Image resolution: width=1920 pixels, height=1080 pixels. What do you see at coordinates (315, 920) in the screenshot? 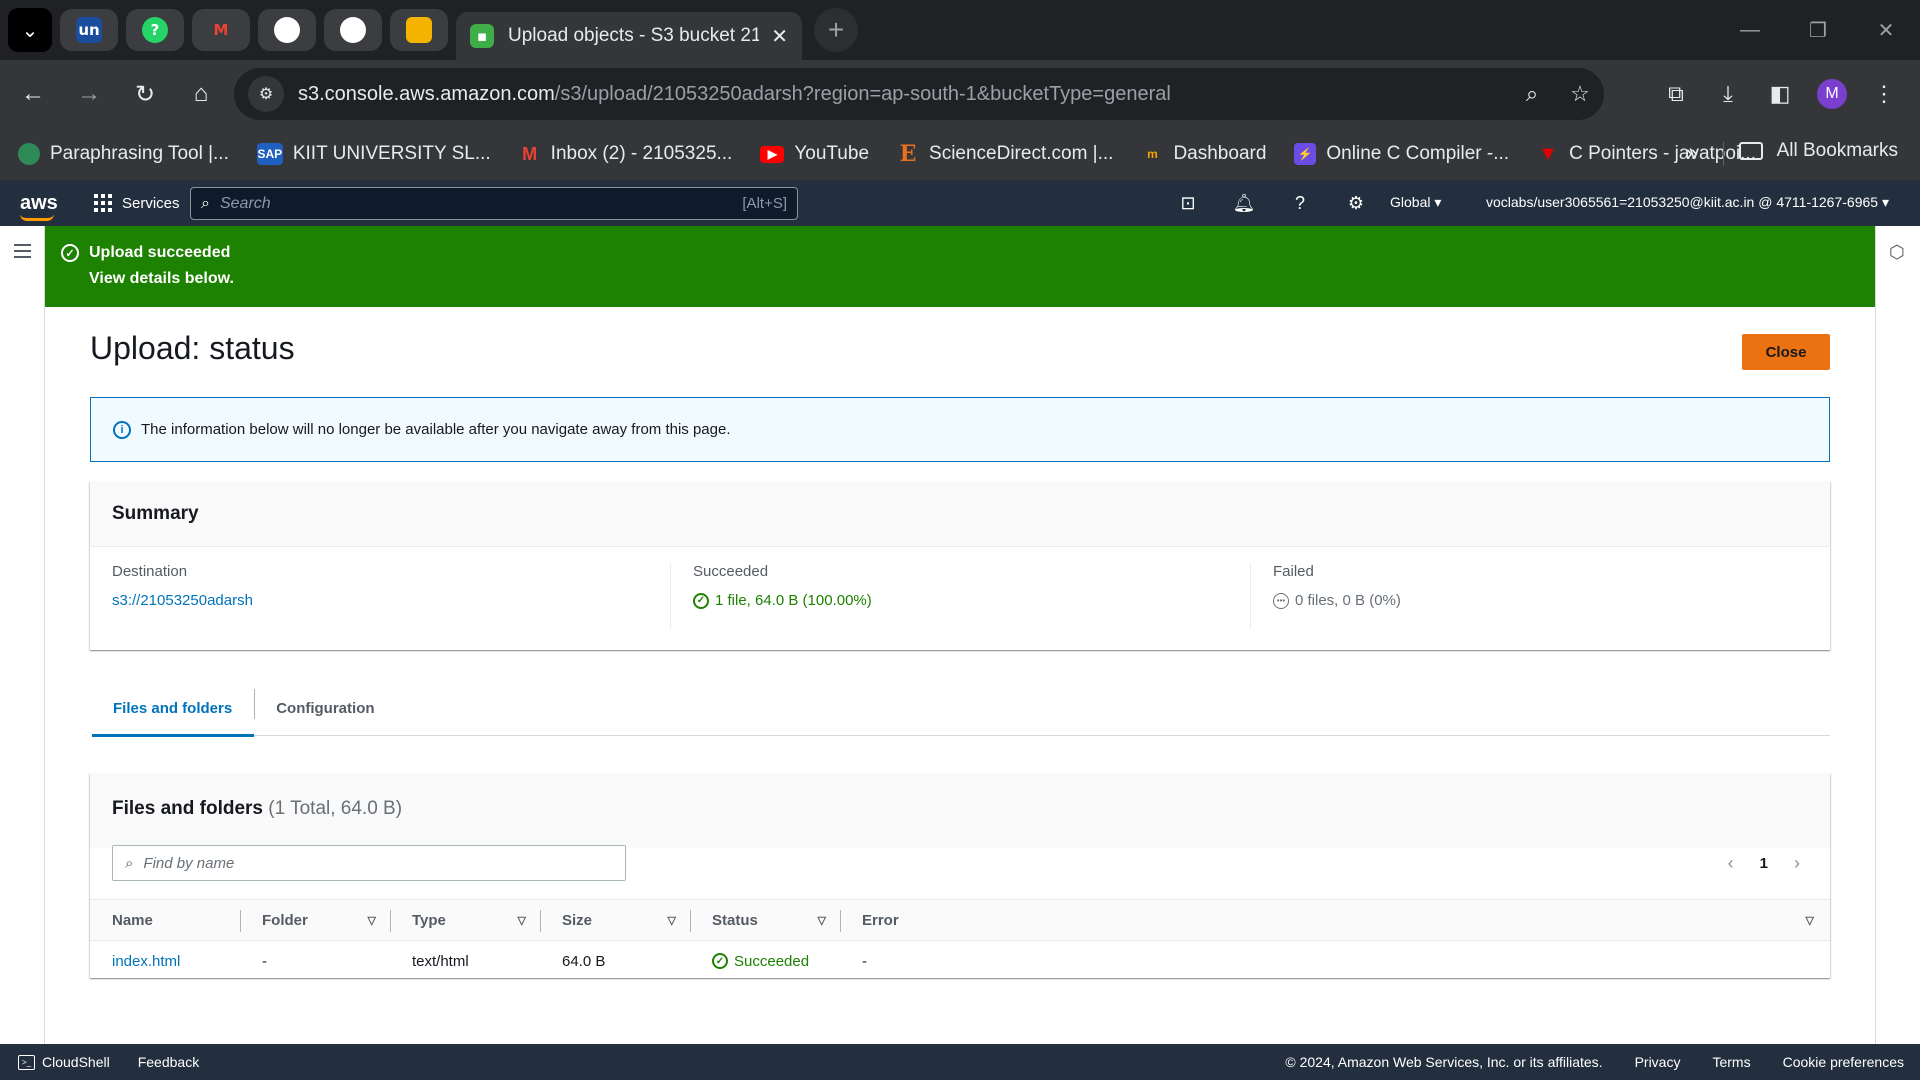
I see `column-header-folder: Folder ▽` at bounding box center [315, 920].